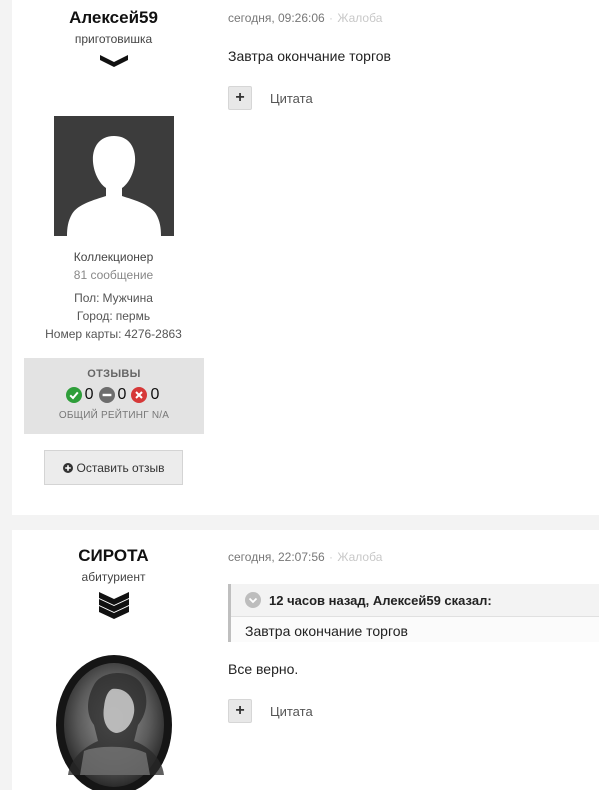  I want to click on reviews-box: ОТЗЫВЫ 0 0 0 ОБЩИЙ РЕЙТИНГ N/A, so click(114, 396).